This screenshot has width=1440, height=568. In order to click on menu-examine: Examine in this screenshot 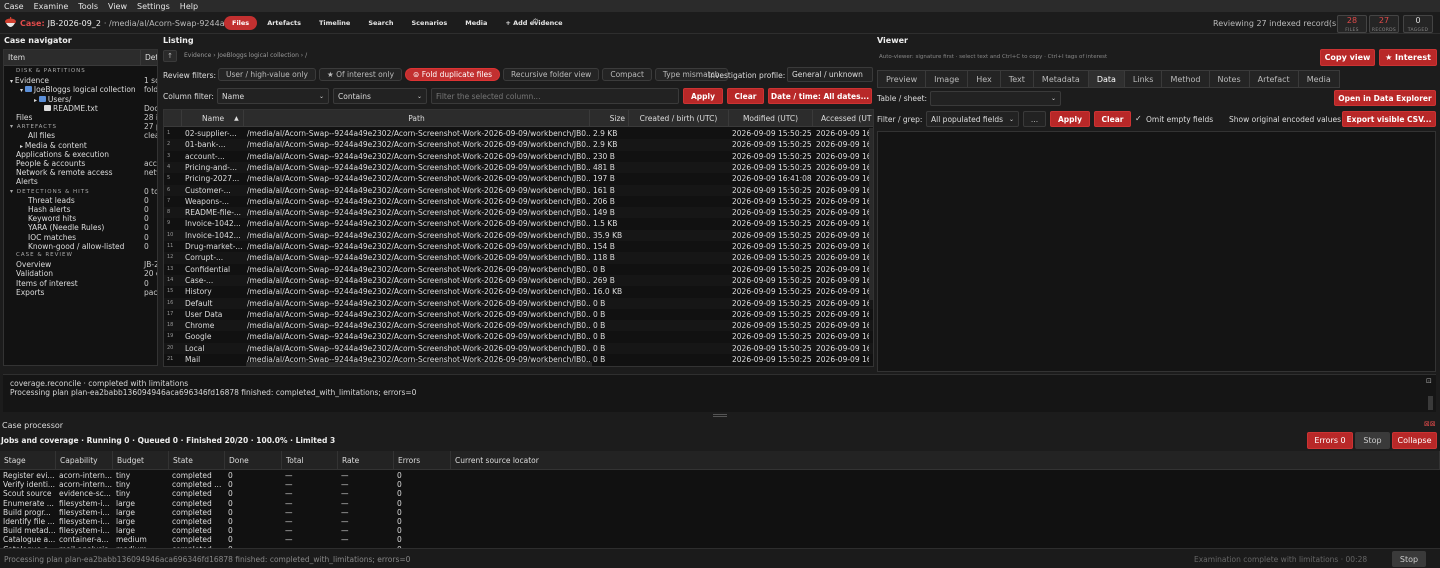, I will do `click(51, 6)`.